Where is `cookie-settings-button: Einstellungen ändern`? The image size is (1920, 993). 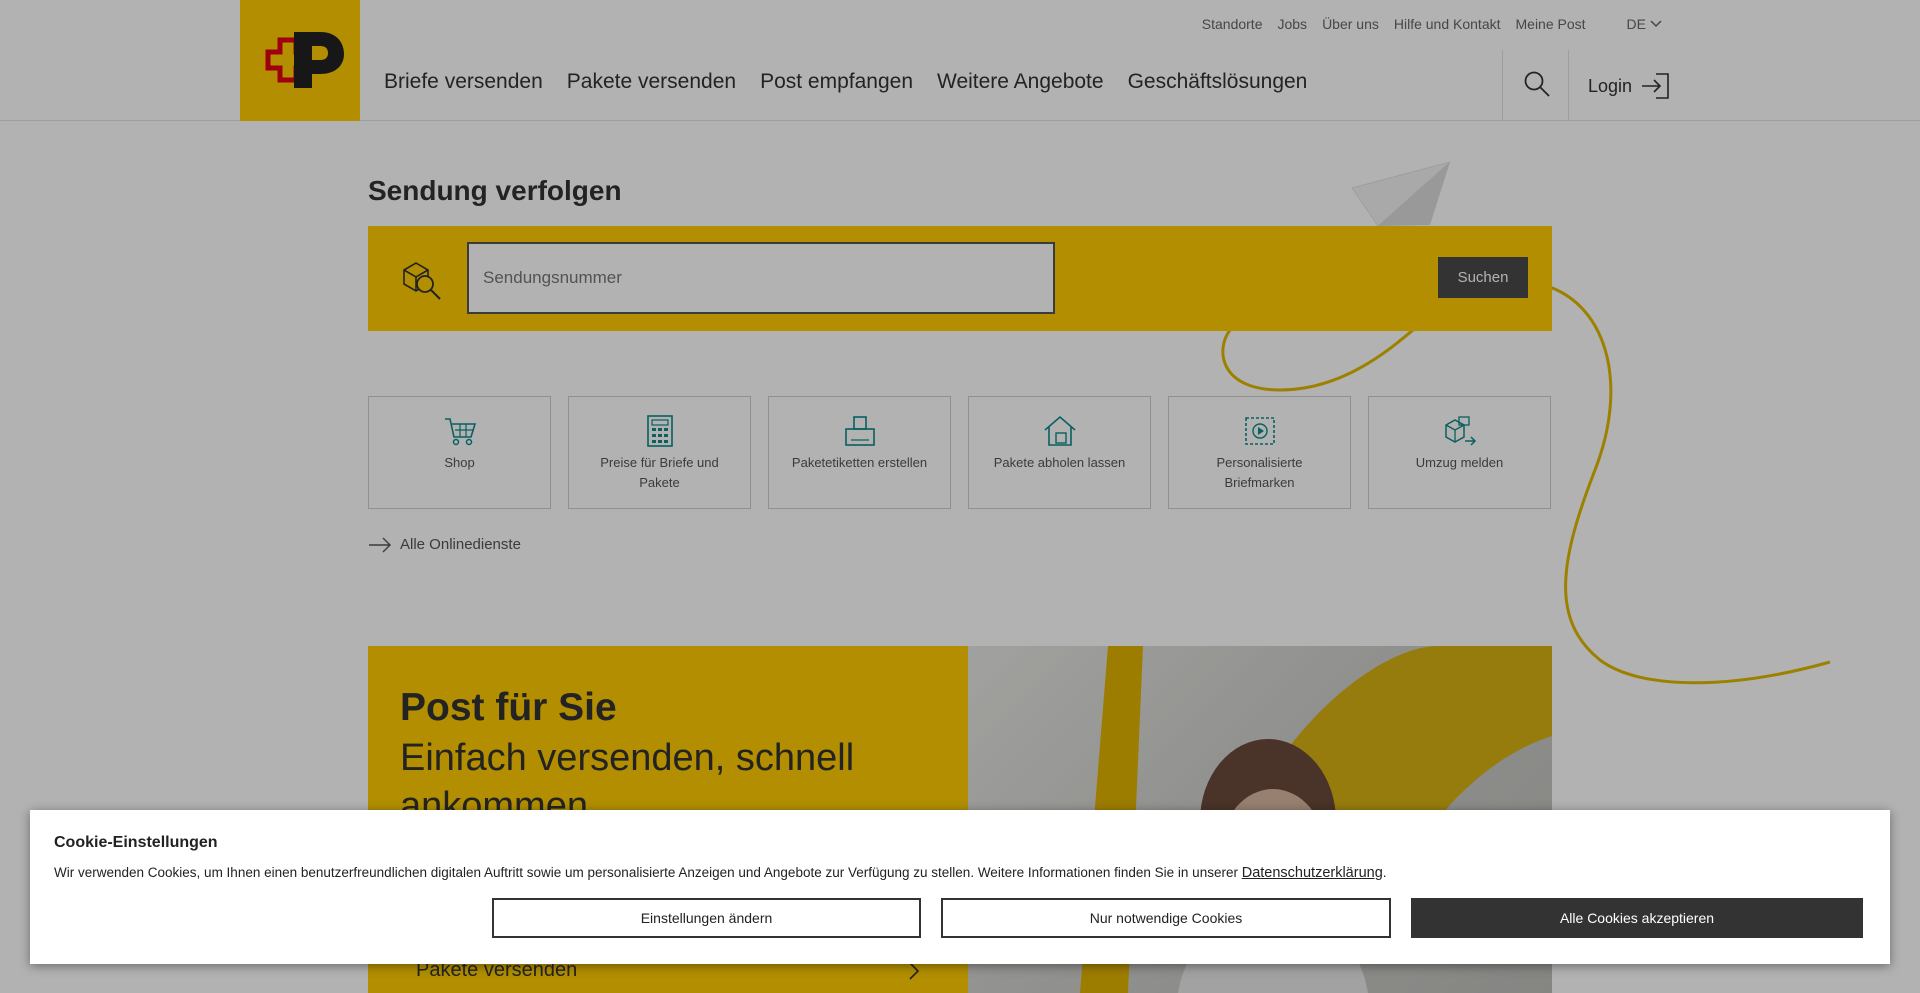 cookie-settings-button: Einstellungen ändern is located at coordinates (706, 918).